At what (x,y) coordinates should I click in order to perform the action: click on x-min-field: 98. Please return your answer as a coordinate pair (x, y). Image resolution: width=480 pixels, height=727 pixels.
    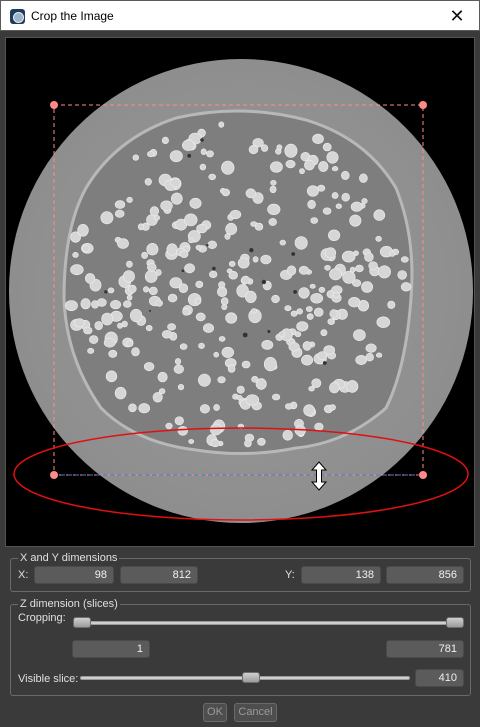
    Looking at the image, I should click on (74, 575).